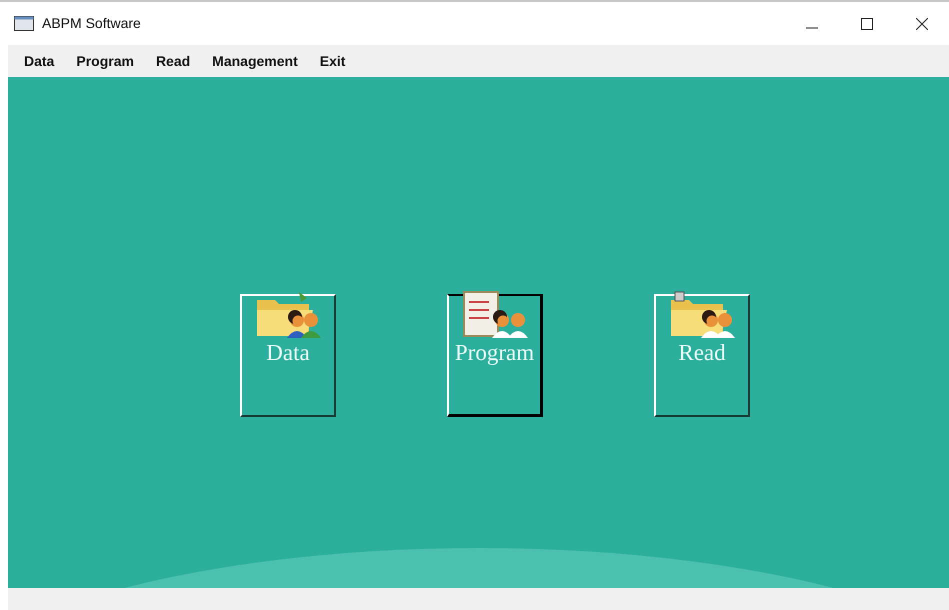 This screenshot has height=610, width=949. I want to click on menu-item: Exit, so click(333, 61).